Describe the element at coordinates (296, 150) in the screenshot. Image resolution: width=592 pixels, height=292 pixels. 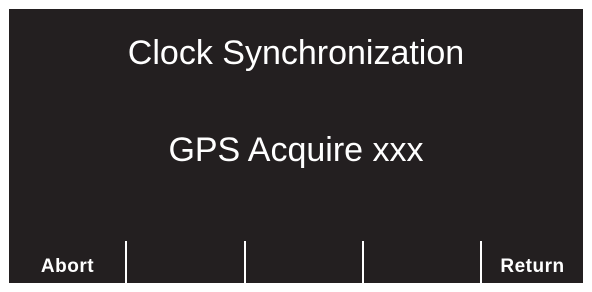
I see `status-message: GPS Acquire xxx` at that location.